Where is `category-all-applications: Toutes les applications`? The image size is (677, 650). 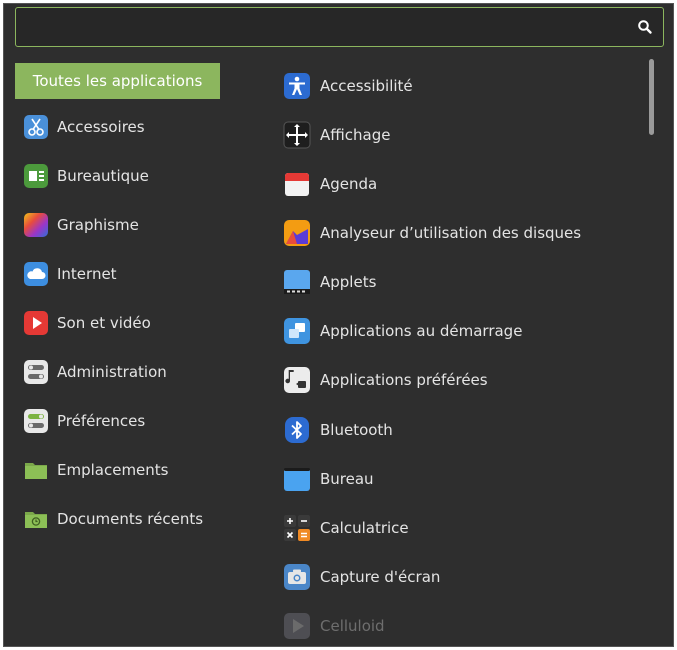 category-all-applications: Toutes les applications is located at coordinates (117, 81).